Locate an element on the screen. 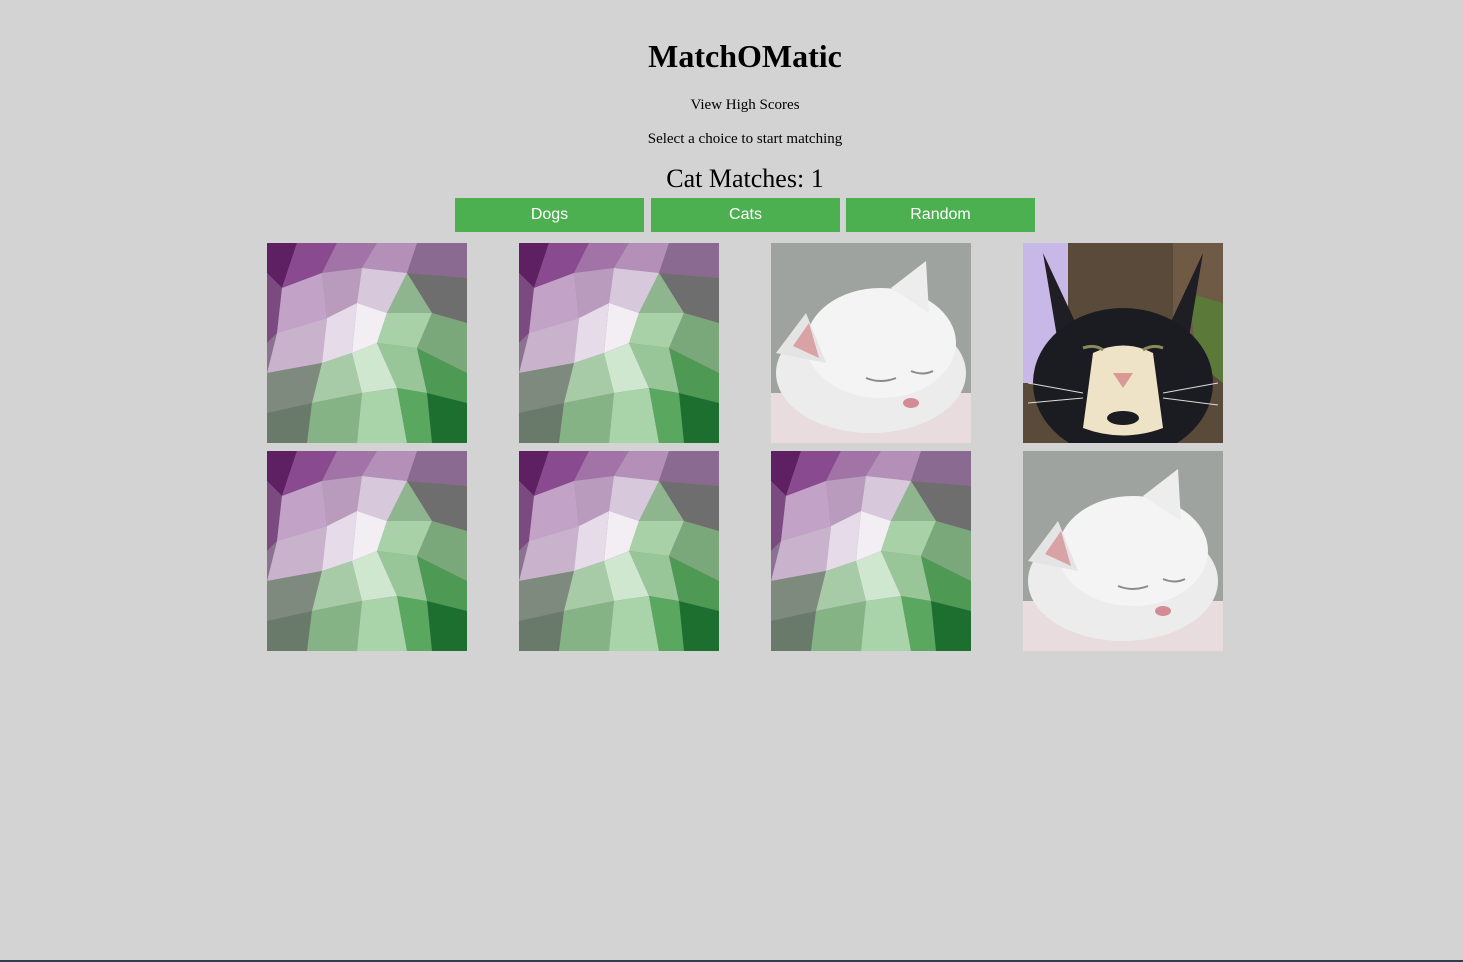 This screenshot has width=1463, height=962. instruction-text: Select a choice to start matching is located at coordinates (745, 139).